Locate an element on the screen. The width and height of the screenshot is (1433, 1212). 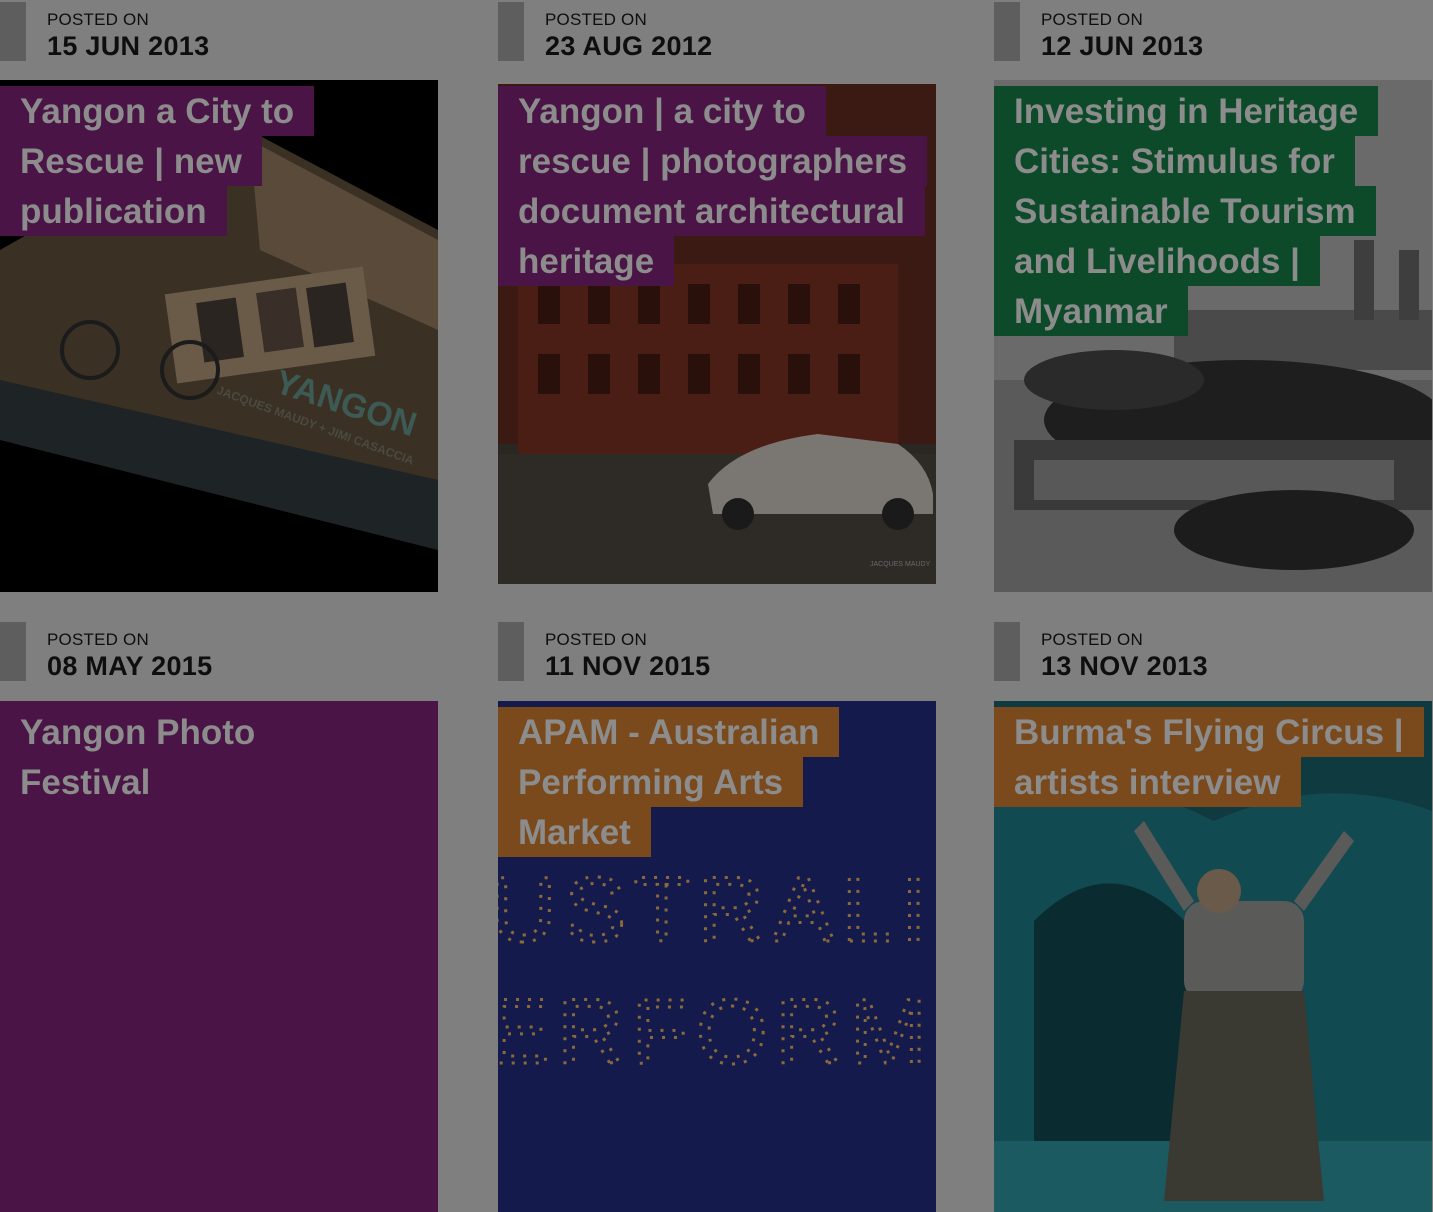
post-title-line: APAM - Australian is located at coordinates (669, 732).